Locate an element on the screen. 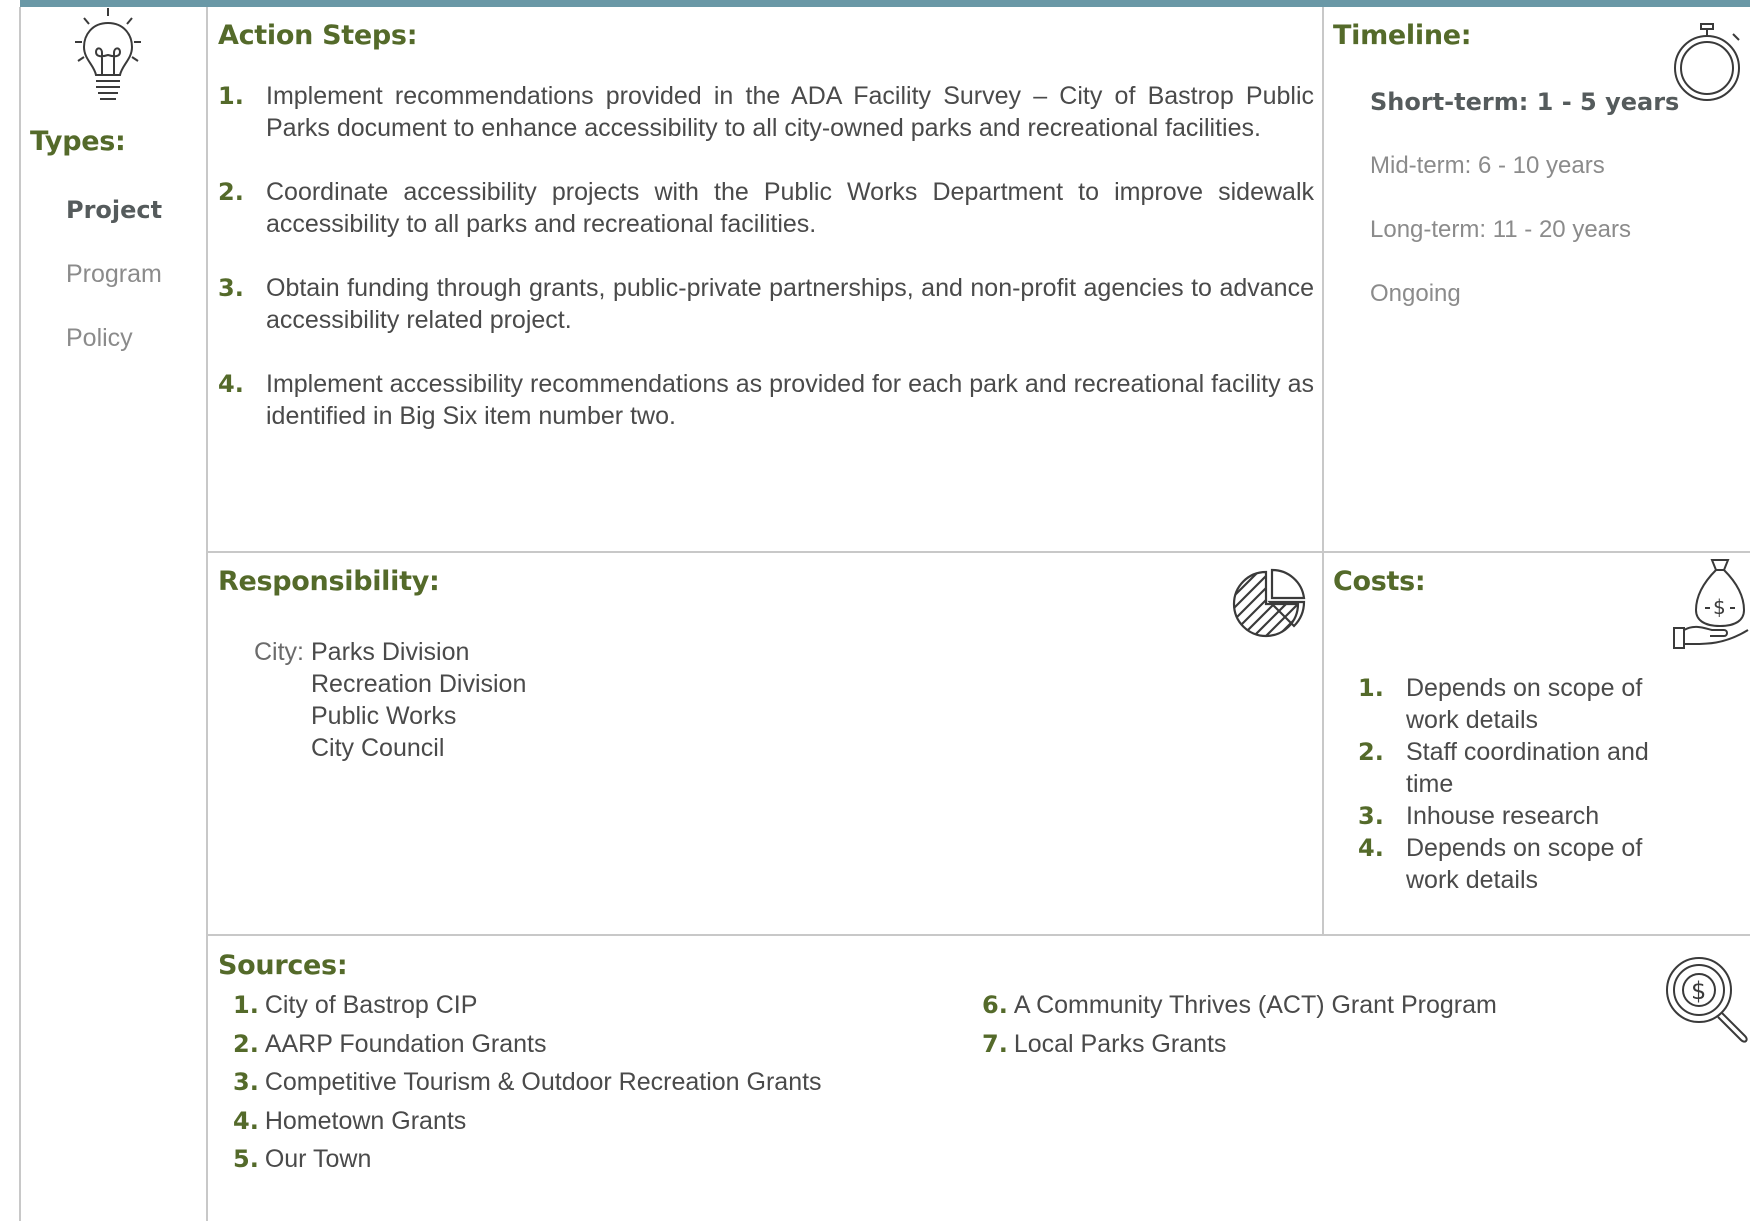 The height and width of the screenshot is (1221, 1750). action-step-number: 3. is located at coordinates (231, 288).